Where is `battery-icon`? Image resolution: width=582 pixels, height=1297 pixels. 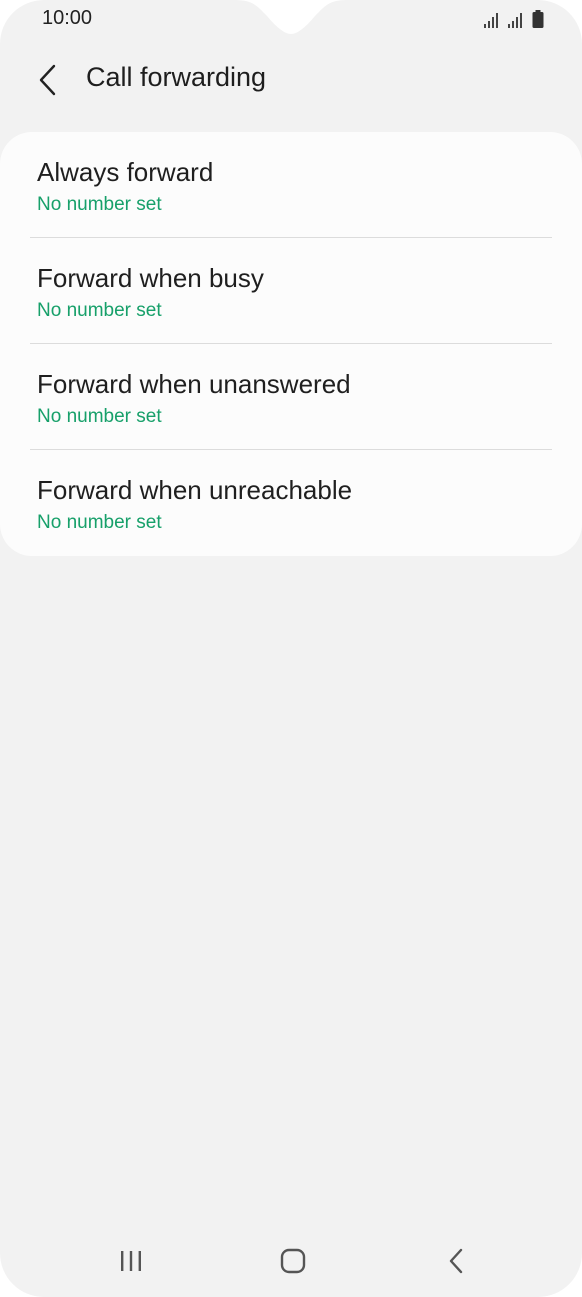
battery-icon is located at coordinates (538, 19).